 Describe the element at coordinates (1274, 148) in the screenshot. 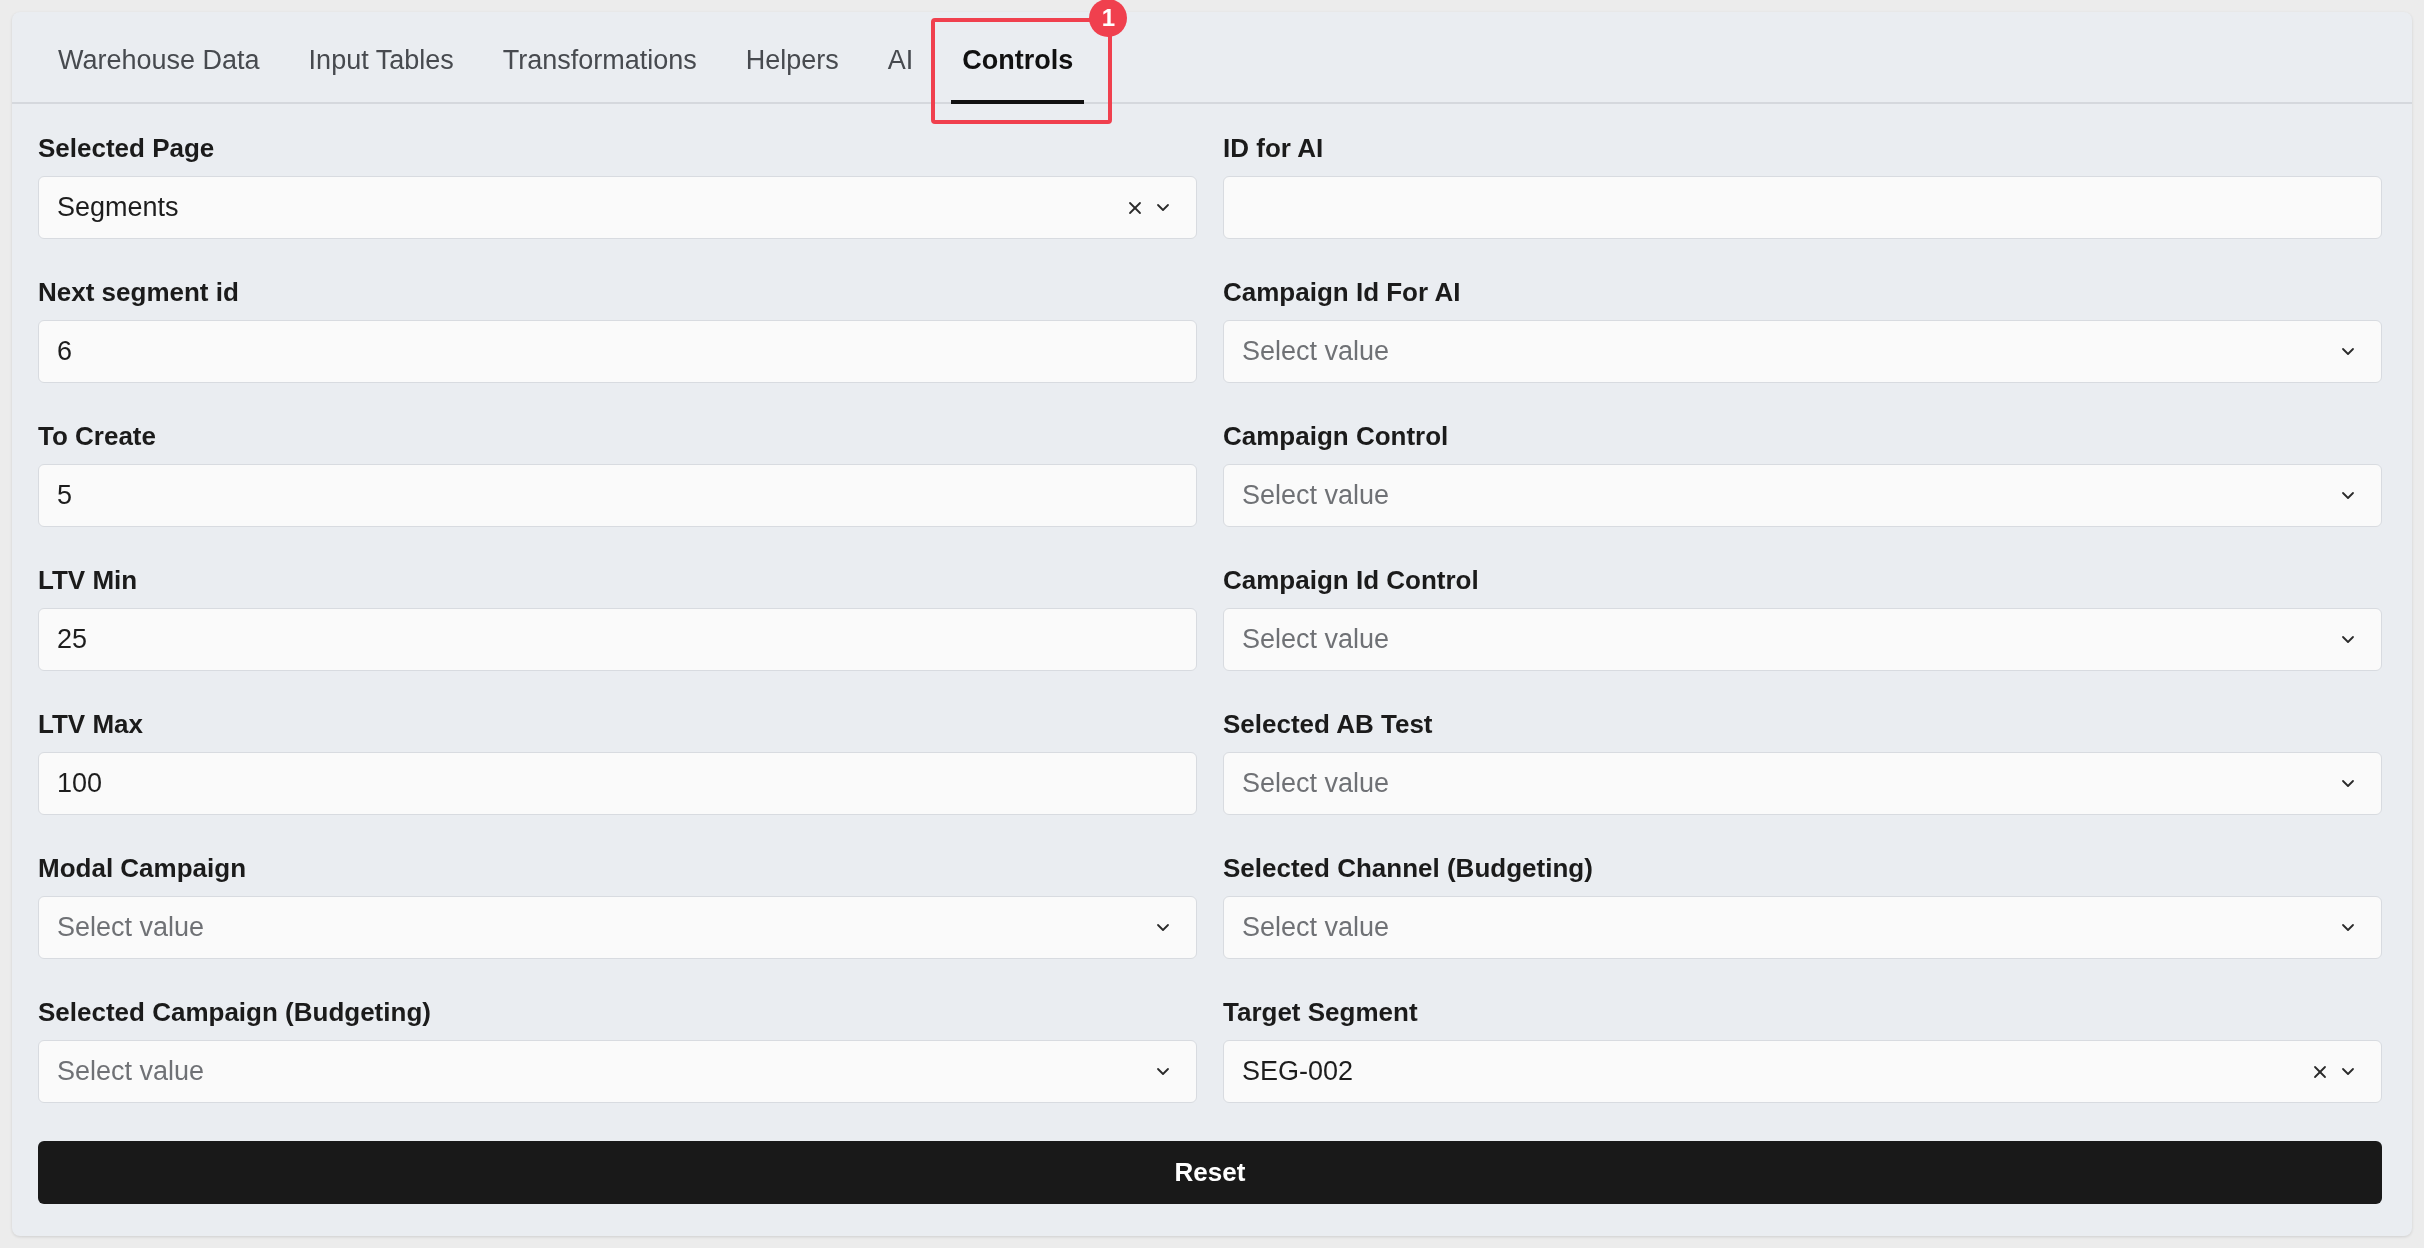

I see `field-label: ID for AI` at that location.